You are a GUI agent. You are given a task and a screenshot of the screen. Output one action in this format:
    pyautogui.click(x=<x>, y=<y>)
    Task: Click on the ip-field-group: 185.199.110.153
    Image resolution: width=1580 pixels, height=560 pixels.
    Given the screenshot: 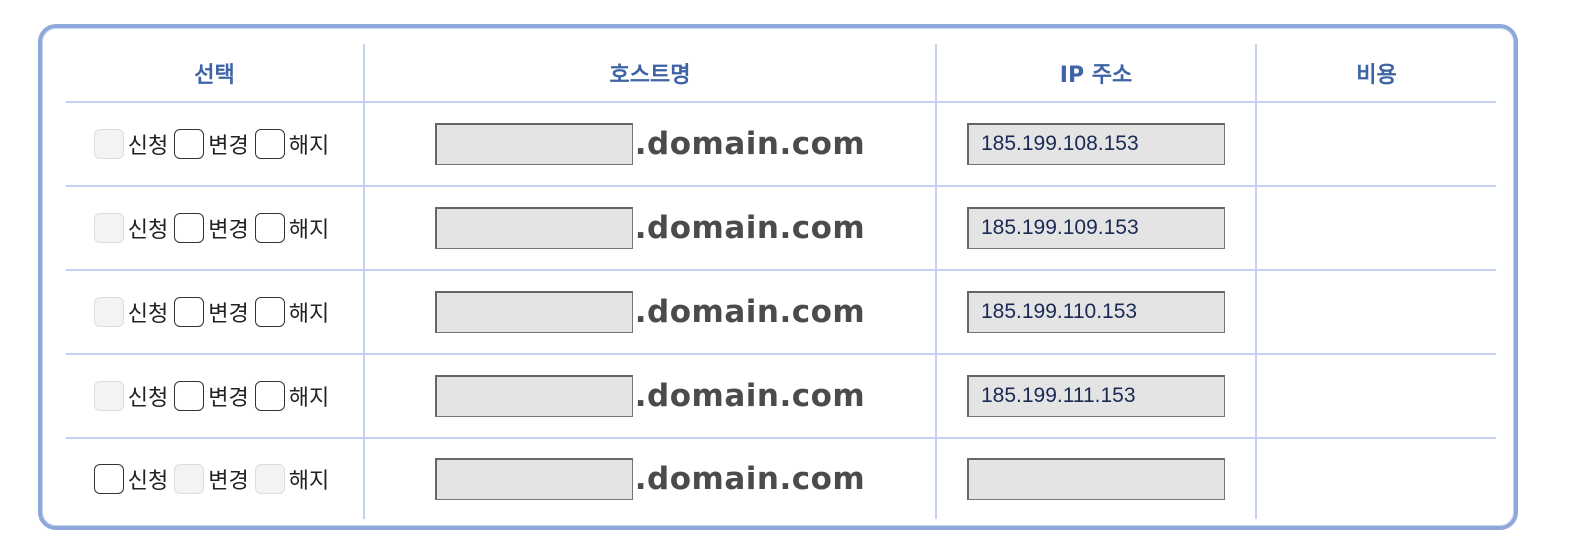 What is the action you would take?
    pyautogui.click(x=1096, y=312)
    